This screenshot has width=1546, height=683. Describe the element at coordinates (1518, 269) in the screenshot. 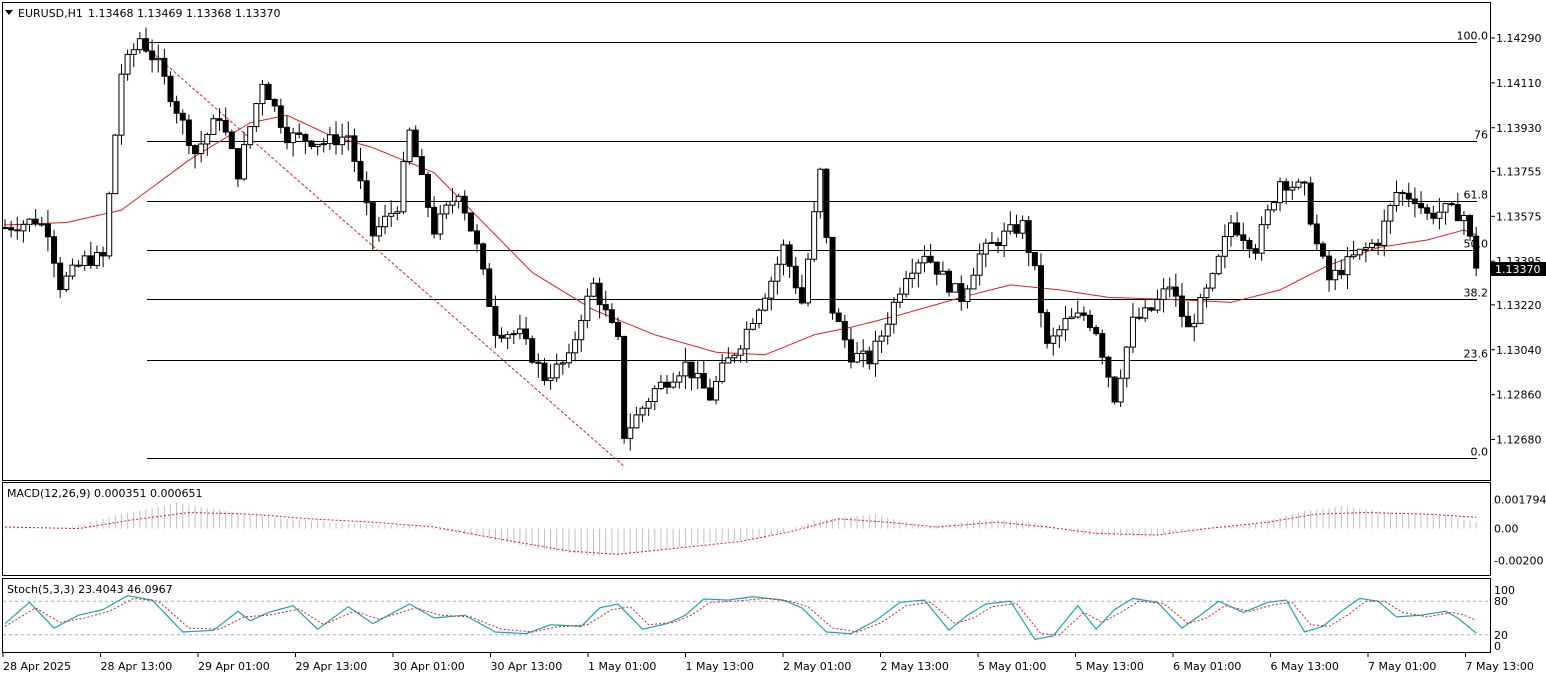

I see `current-price-value: 1.13370` at that location.